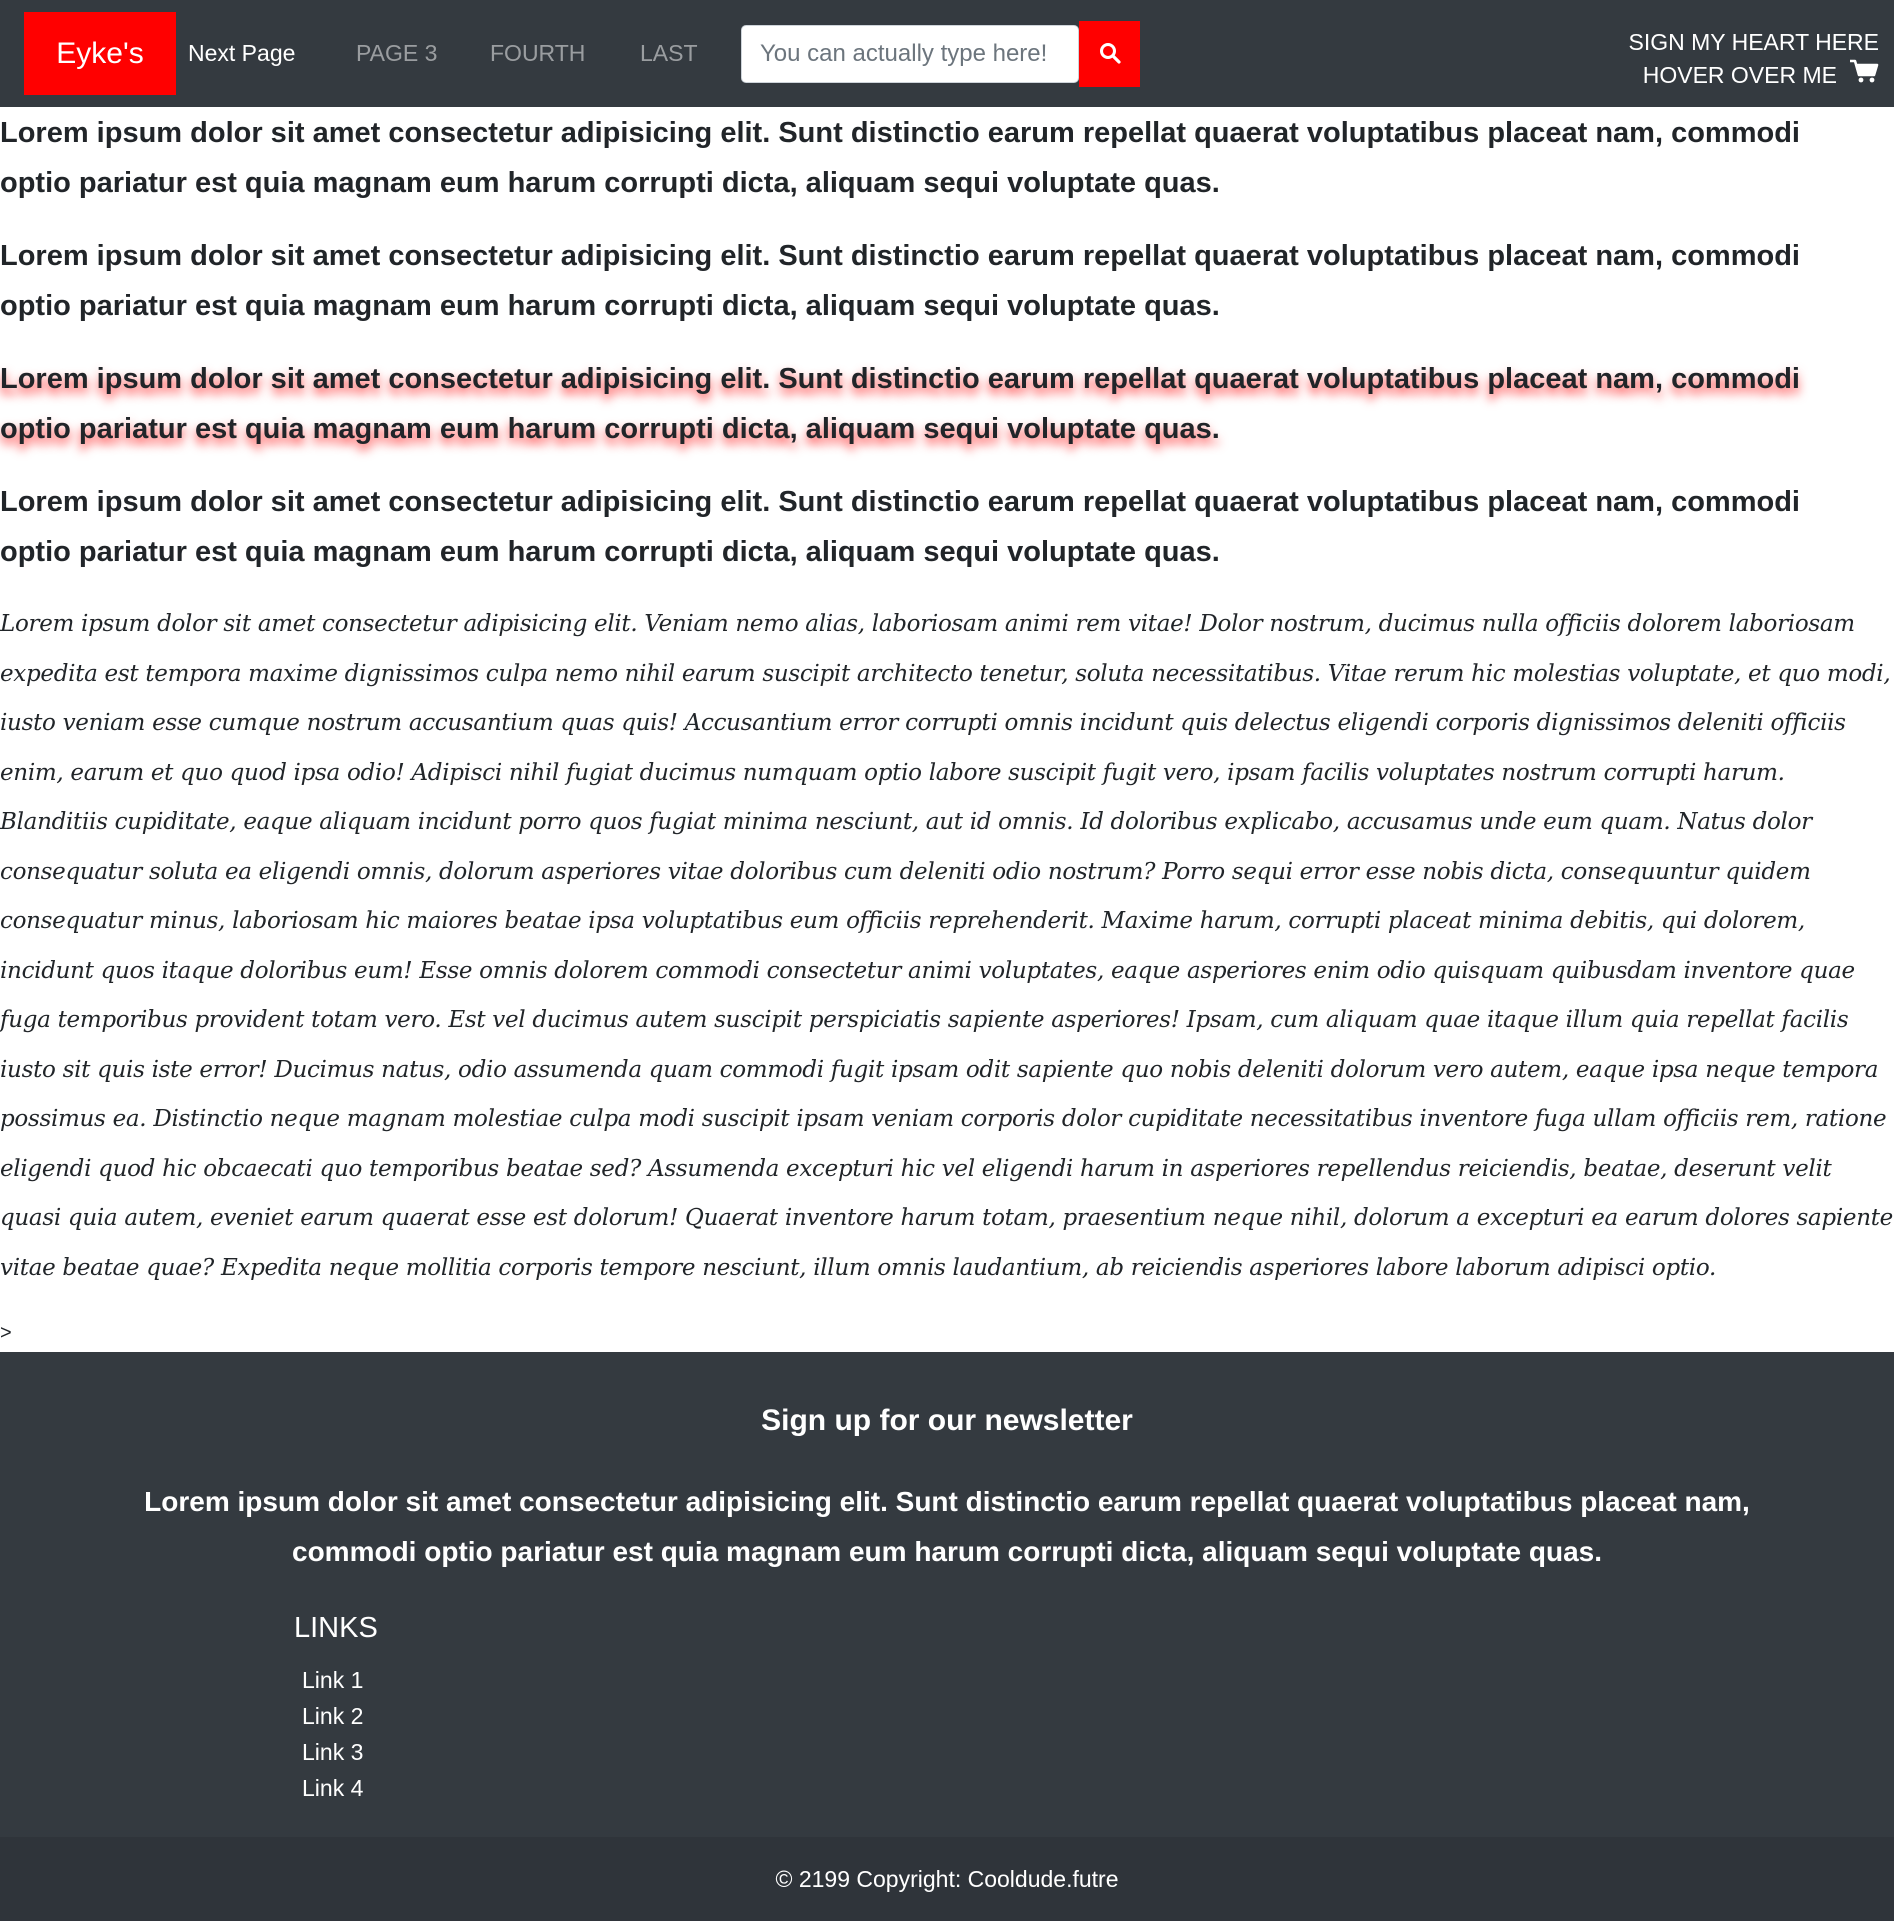  I want to click on footer-link-1: Link 1, so click(332, 1680).